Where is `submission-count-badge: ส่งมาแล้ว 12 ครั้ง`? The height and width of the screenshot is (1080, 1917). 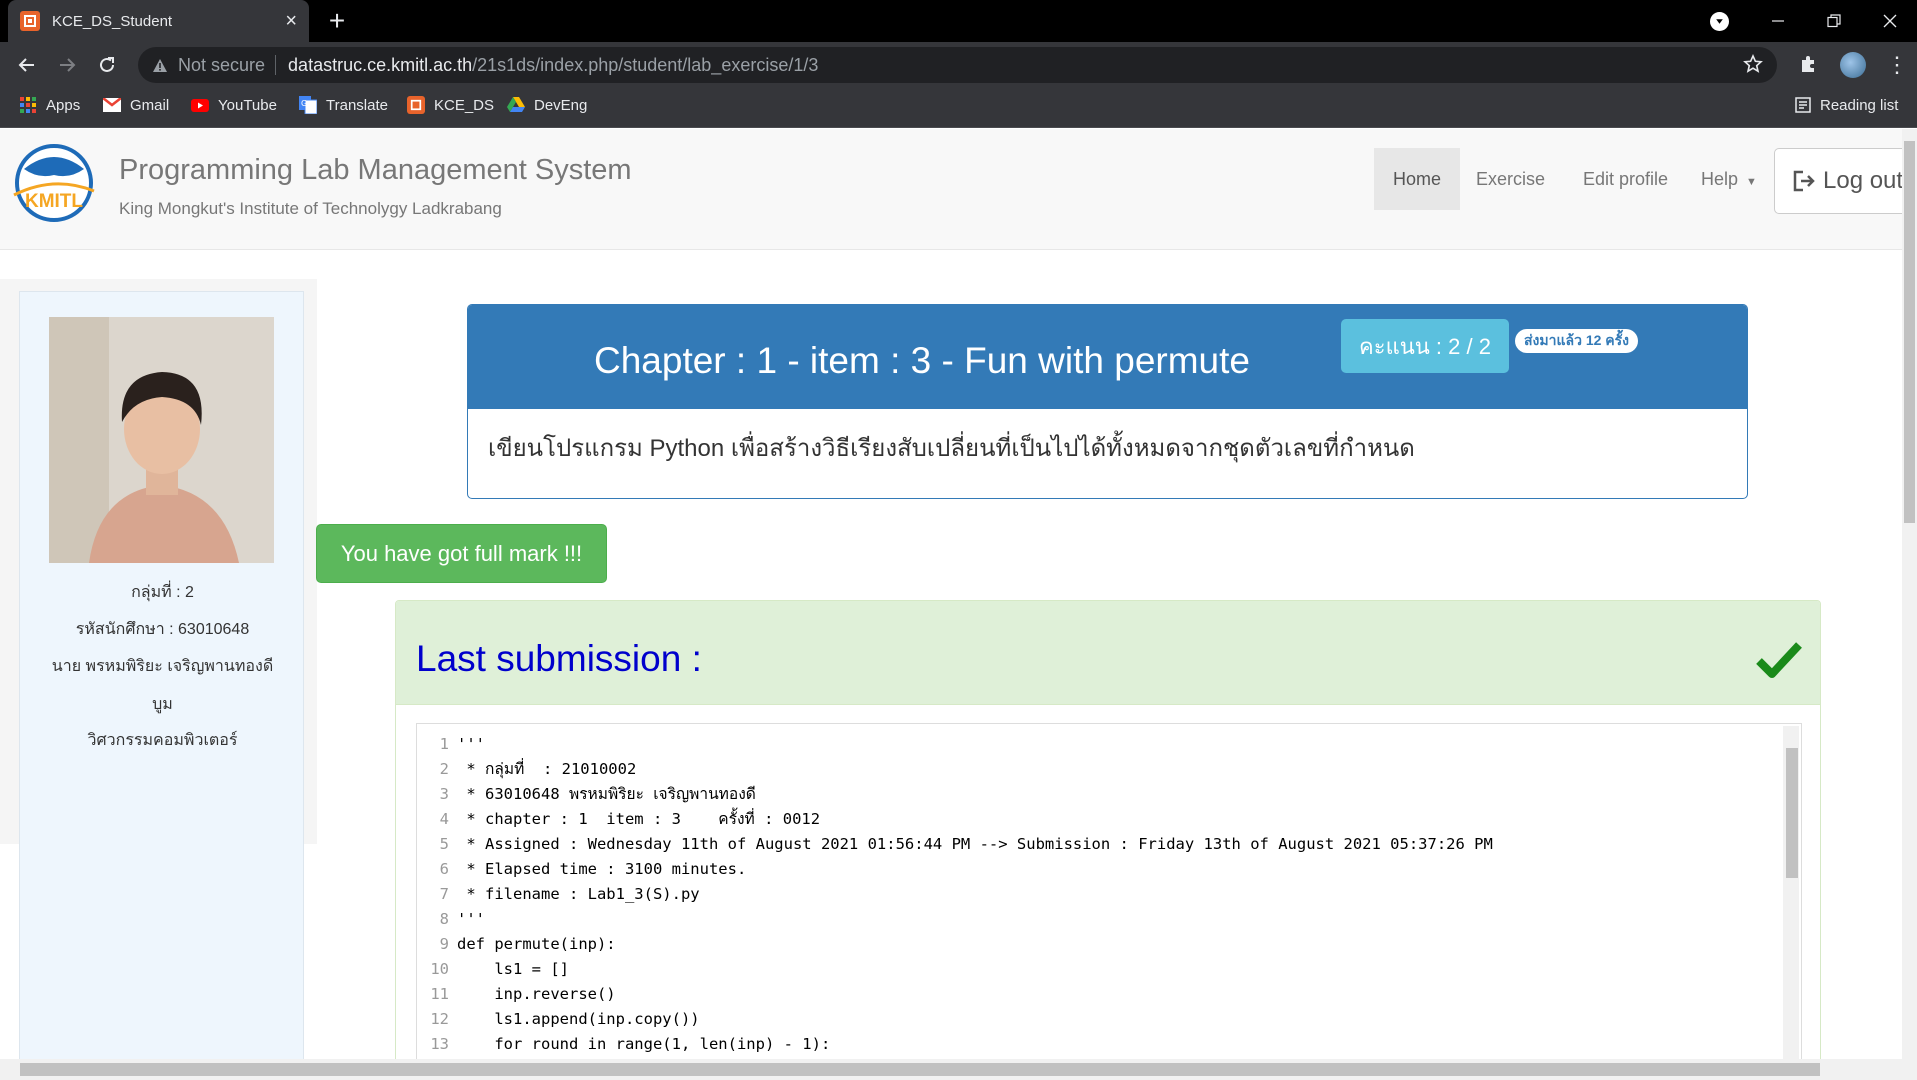 submission-count-badge: ส่งมาแล้ว 12 ครั้ง is located at coordinates (1577, 341).